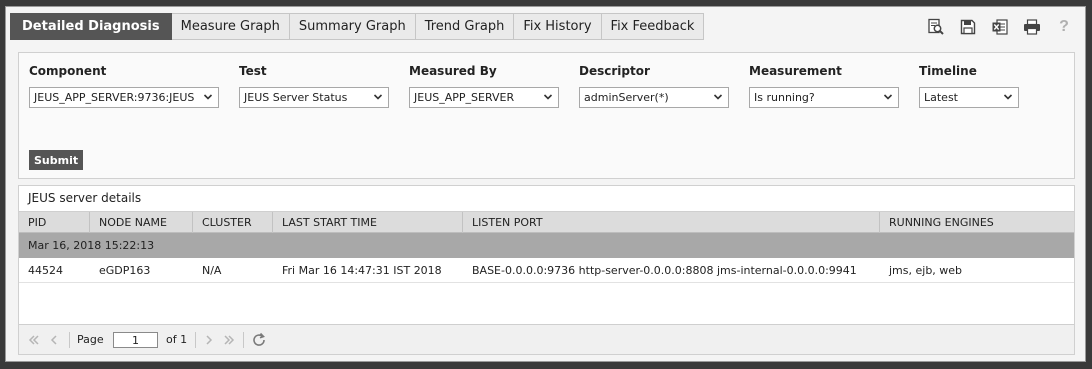 Image resolution: width=1092 pixels, height=369 pixels. I want to click on help-icon: ?, so click(1064, 26).